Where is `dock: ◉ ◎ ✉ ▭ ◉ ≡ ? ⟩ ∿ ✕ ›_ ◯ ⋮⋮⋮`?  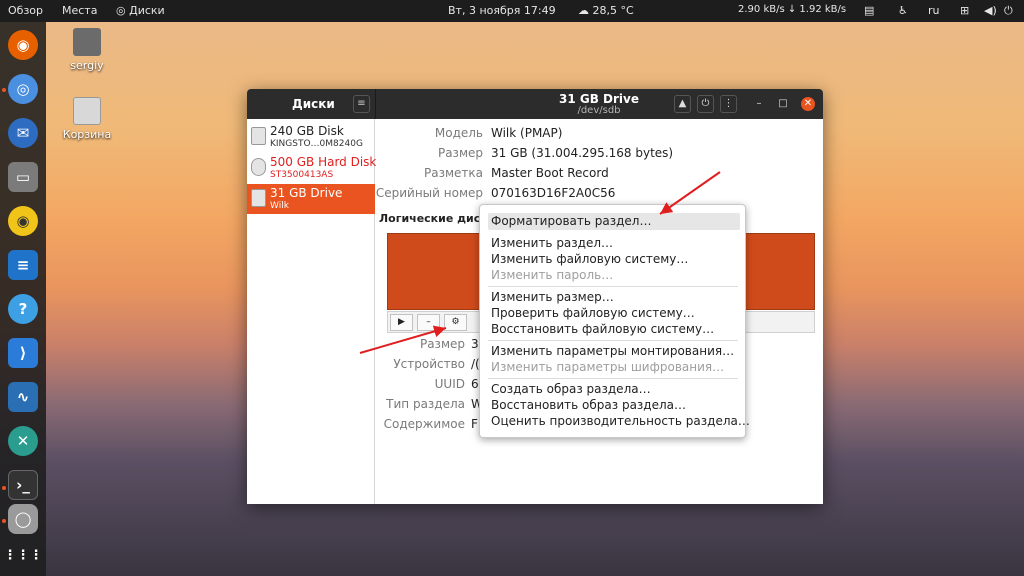 dock: ◉ ◎ ✉ ▭ ◉ ≡ ? ⟩ ∿ ✕ ›_ ◯ ⋮⋮⋮ is located at coordinates (23, 299).